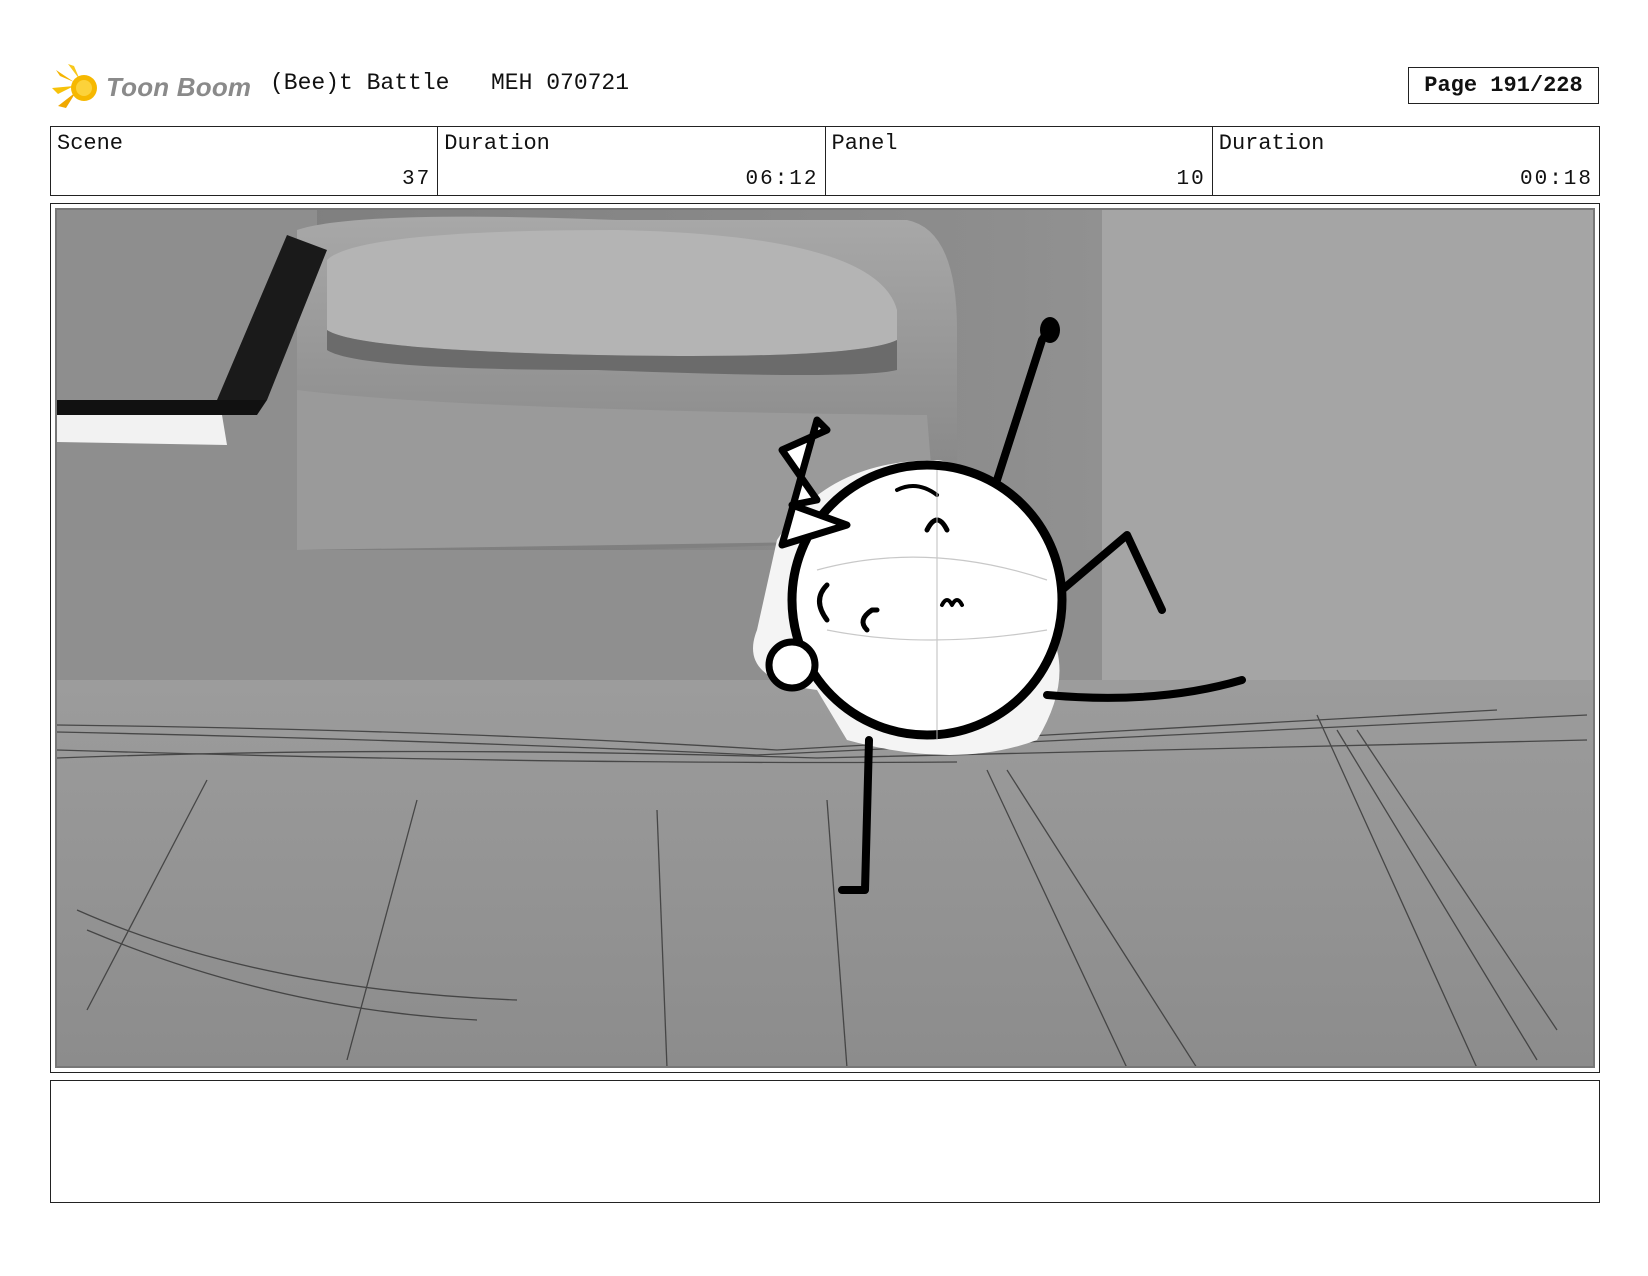 This screenshot has width=1648, height=1276. I want to click on page-number: Page 191/228, so click(1503, 85).